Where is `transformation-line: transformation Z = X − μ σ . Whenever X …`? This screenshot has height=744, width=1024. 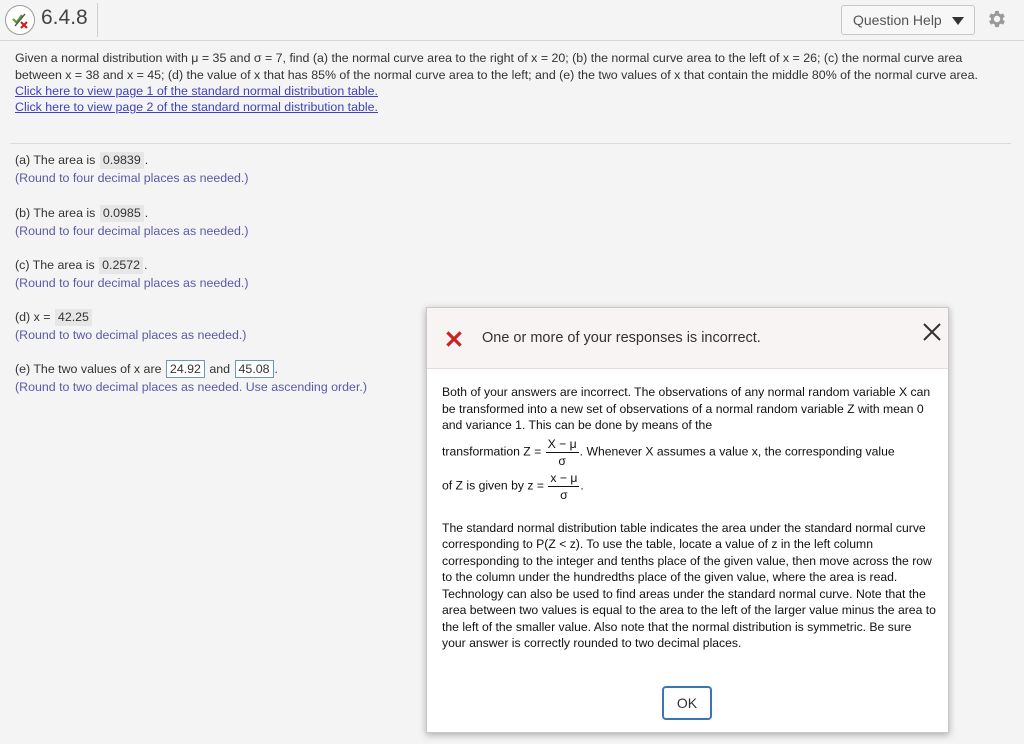 transformation-line: transformation Z = X − μ σ . Whenever X … is located at coordinates (690, 452).